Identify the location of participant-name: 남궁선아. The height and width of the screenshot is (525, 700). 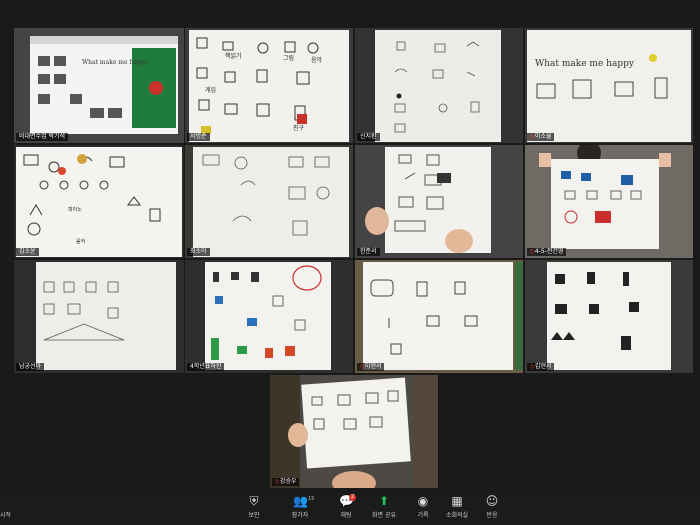
(30, 367).